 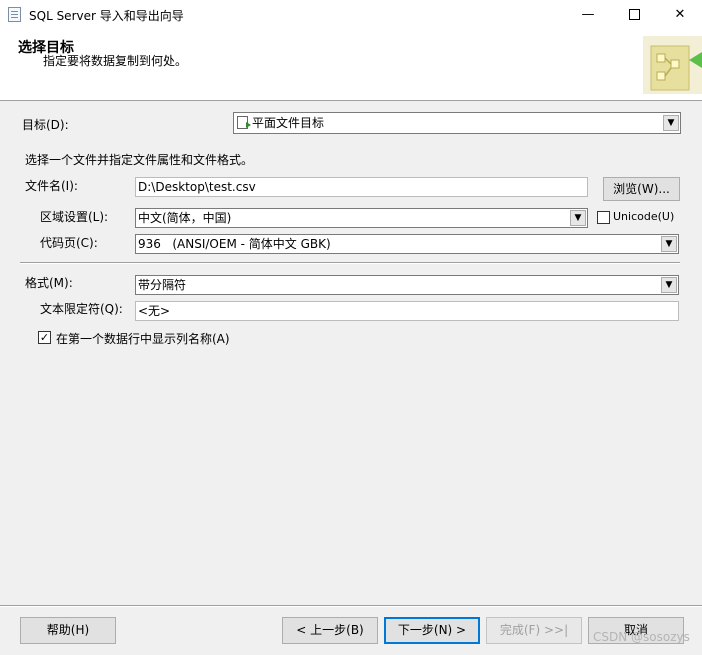 What do you see at coordinates (81, 309) in the screenshot?
I see `qualifier-label: 文本限定符(Q):` at bounding box center [81, 309].